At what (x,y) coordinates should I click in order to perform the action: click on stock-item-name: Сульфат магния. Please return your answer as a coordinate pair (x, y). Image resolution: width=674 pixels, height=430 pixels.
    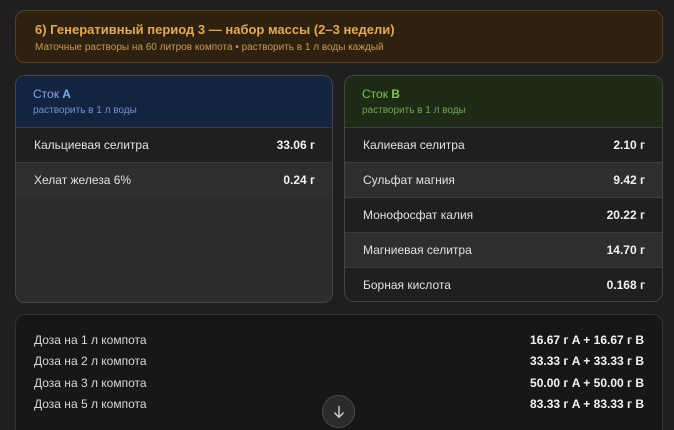
    Looking at the image, I should click on (409, 180).